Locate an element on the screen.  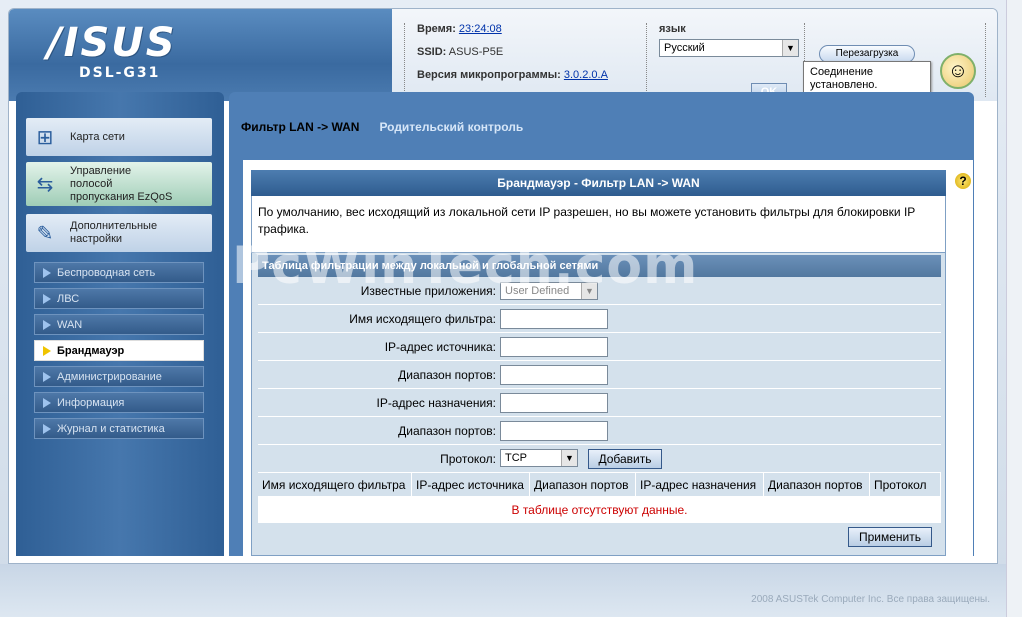
filter-name-label: Имя исходящего фильтра: is located at coordinates (422, 319).